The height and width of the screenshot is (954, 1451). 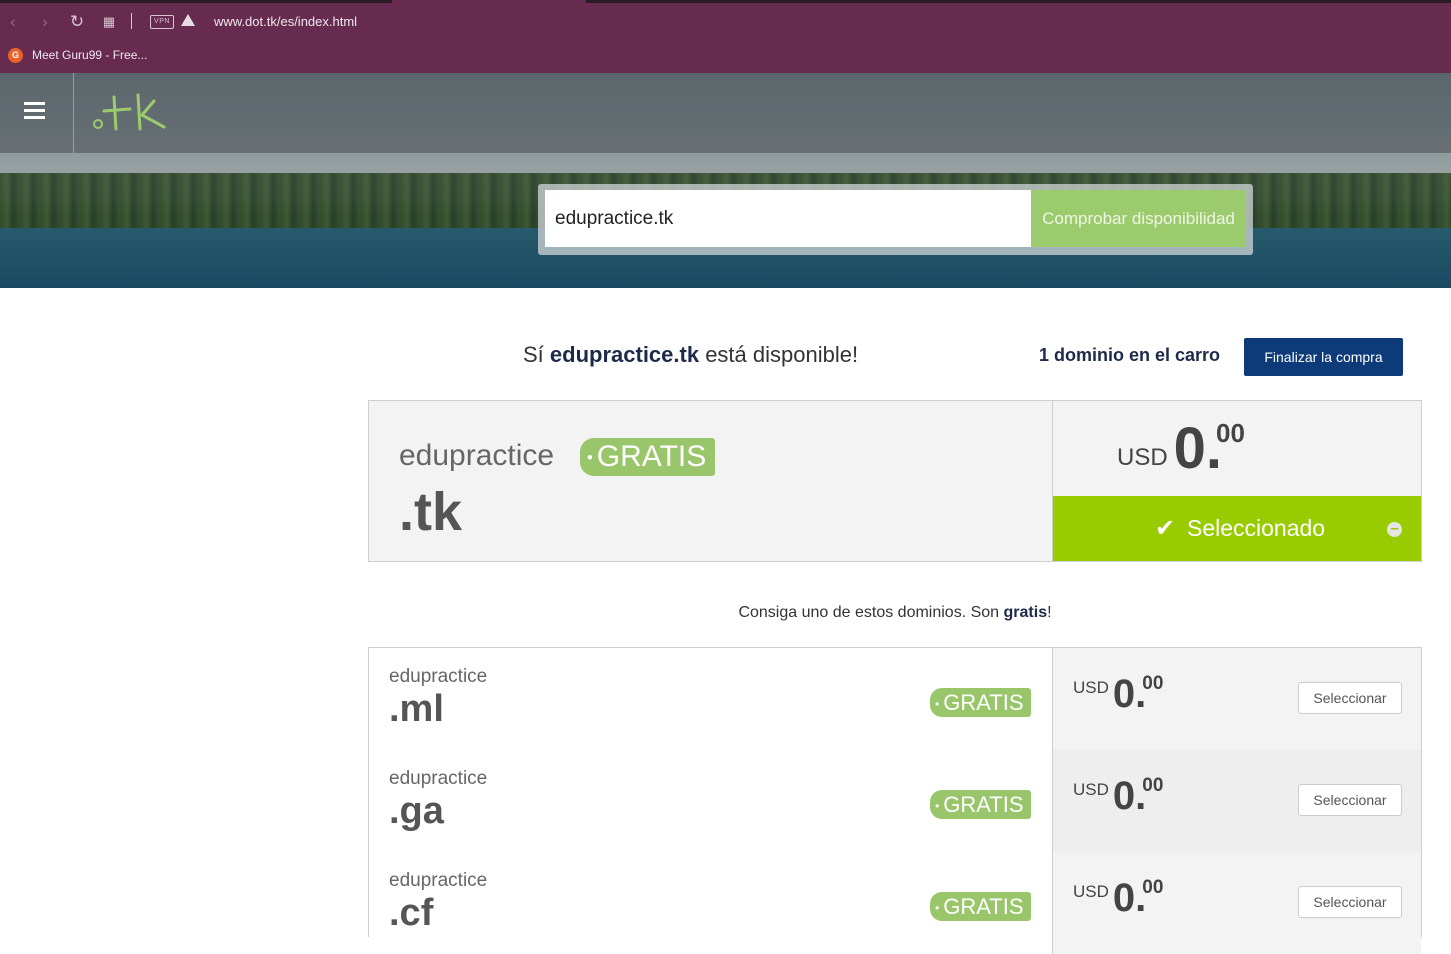 What do you see at coordinates (285, 21) in the screenshot?
I see `address-bar: www.dot.tk/es/index.html` at bounding box center [285, 21].